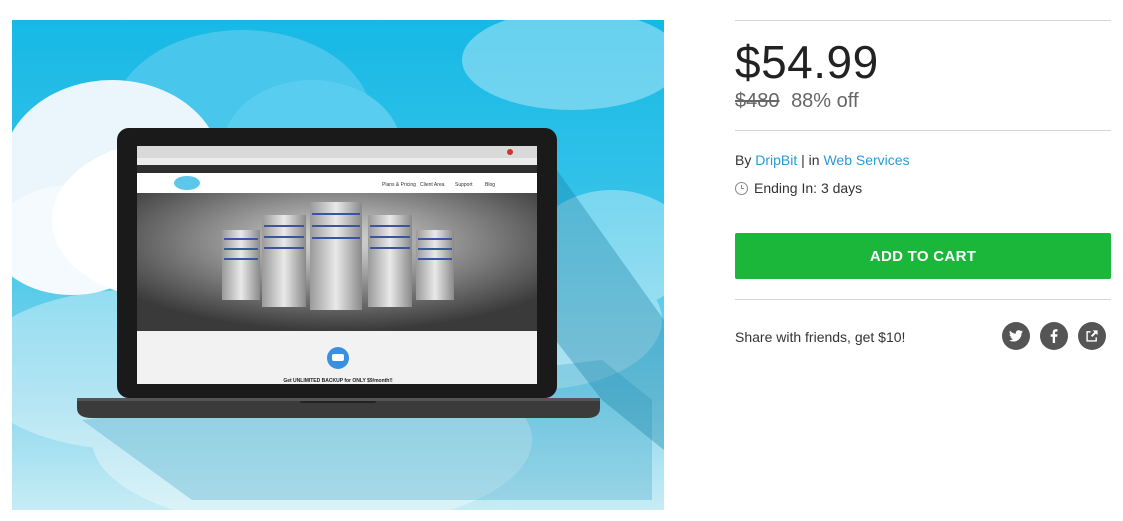 The height and width of the screenshot is (521, 1123). Describe the element at coordinates (923, 130) in the screenshot. I see `middle-divider` at that location.